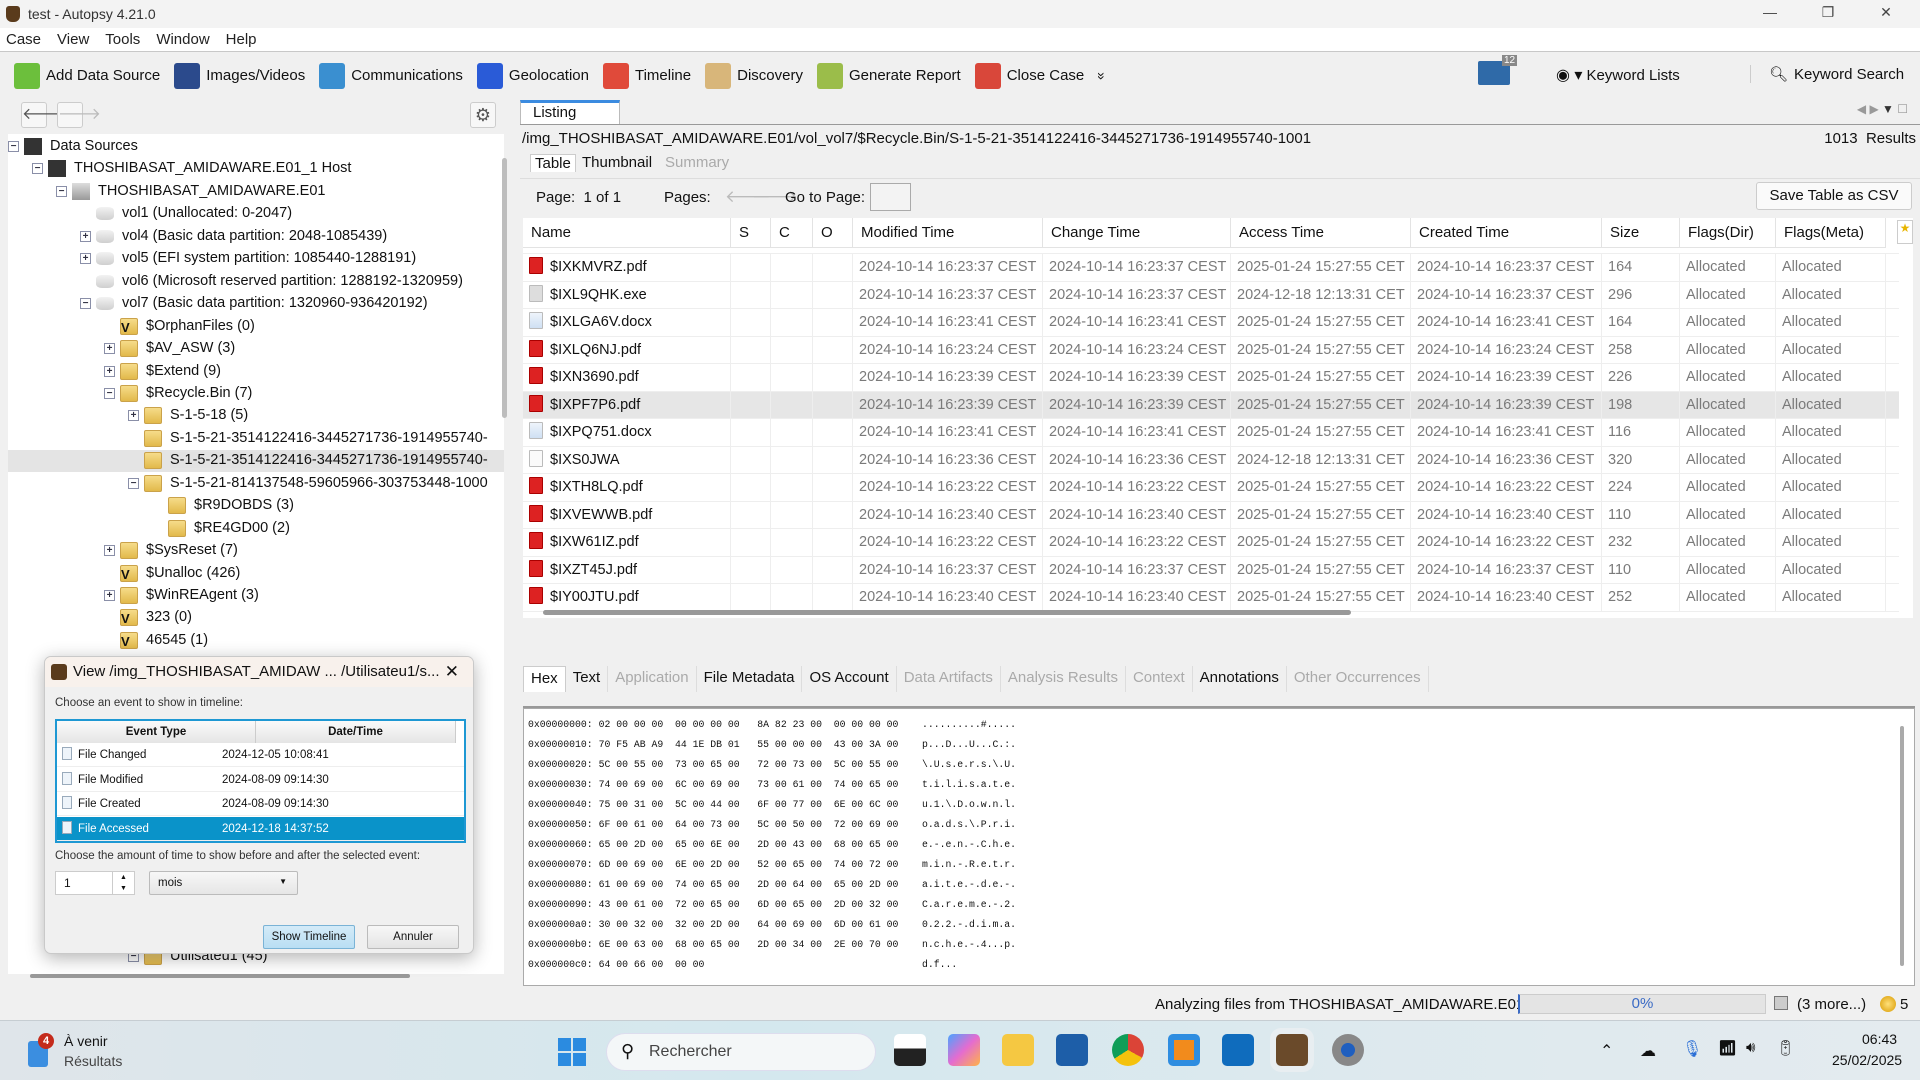 This screenshot has width=1920, height=1080. What do you see at coordinates (1641, 233) in the screenshot?
I see `column-header-size: Size` at bounding box center [1641, 233].